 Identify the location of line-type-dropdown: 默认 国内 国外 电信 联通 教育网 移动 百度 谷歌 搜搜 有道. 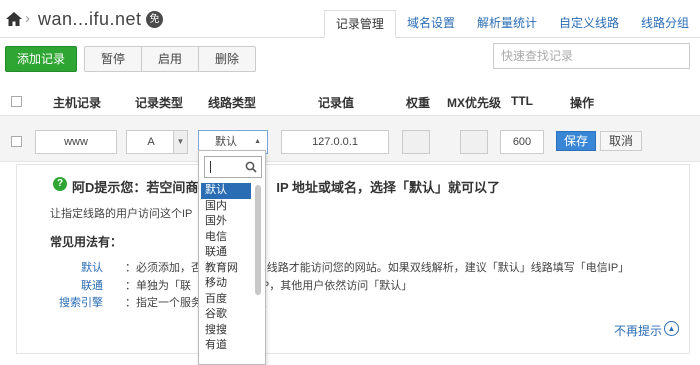
(232, 257).